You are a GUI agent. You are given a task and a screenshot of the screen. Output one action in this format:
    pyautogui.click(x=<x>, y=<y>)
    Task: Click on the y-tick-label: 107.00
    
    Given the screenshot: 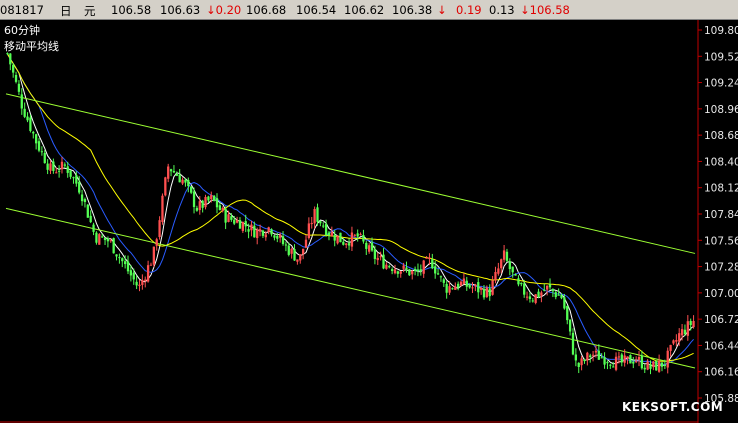 What is the action you would take?
    pyautogui.click(x=721, y=294)
    